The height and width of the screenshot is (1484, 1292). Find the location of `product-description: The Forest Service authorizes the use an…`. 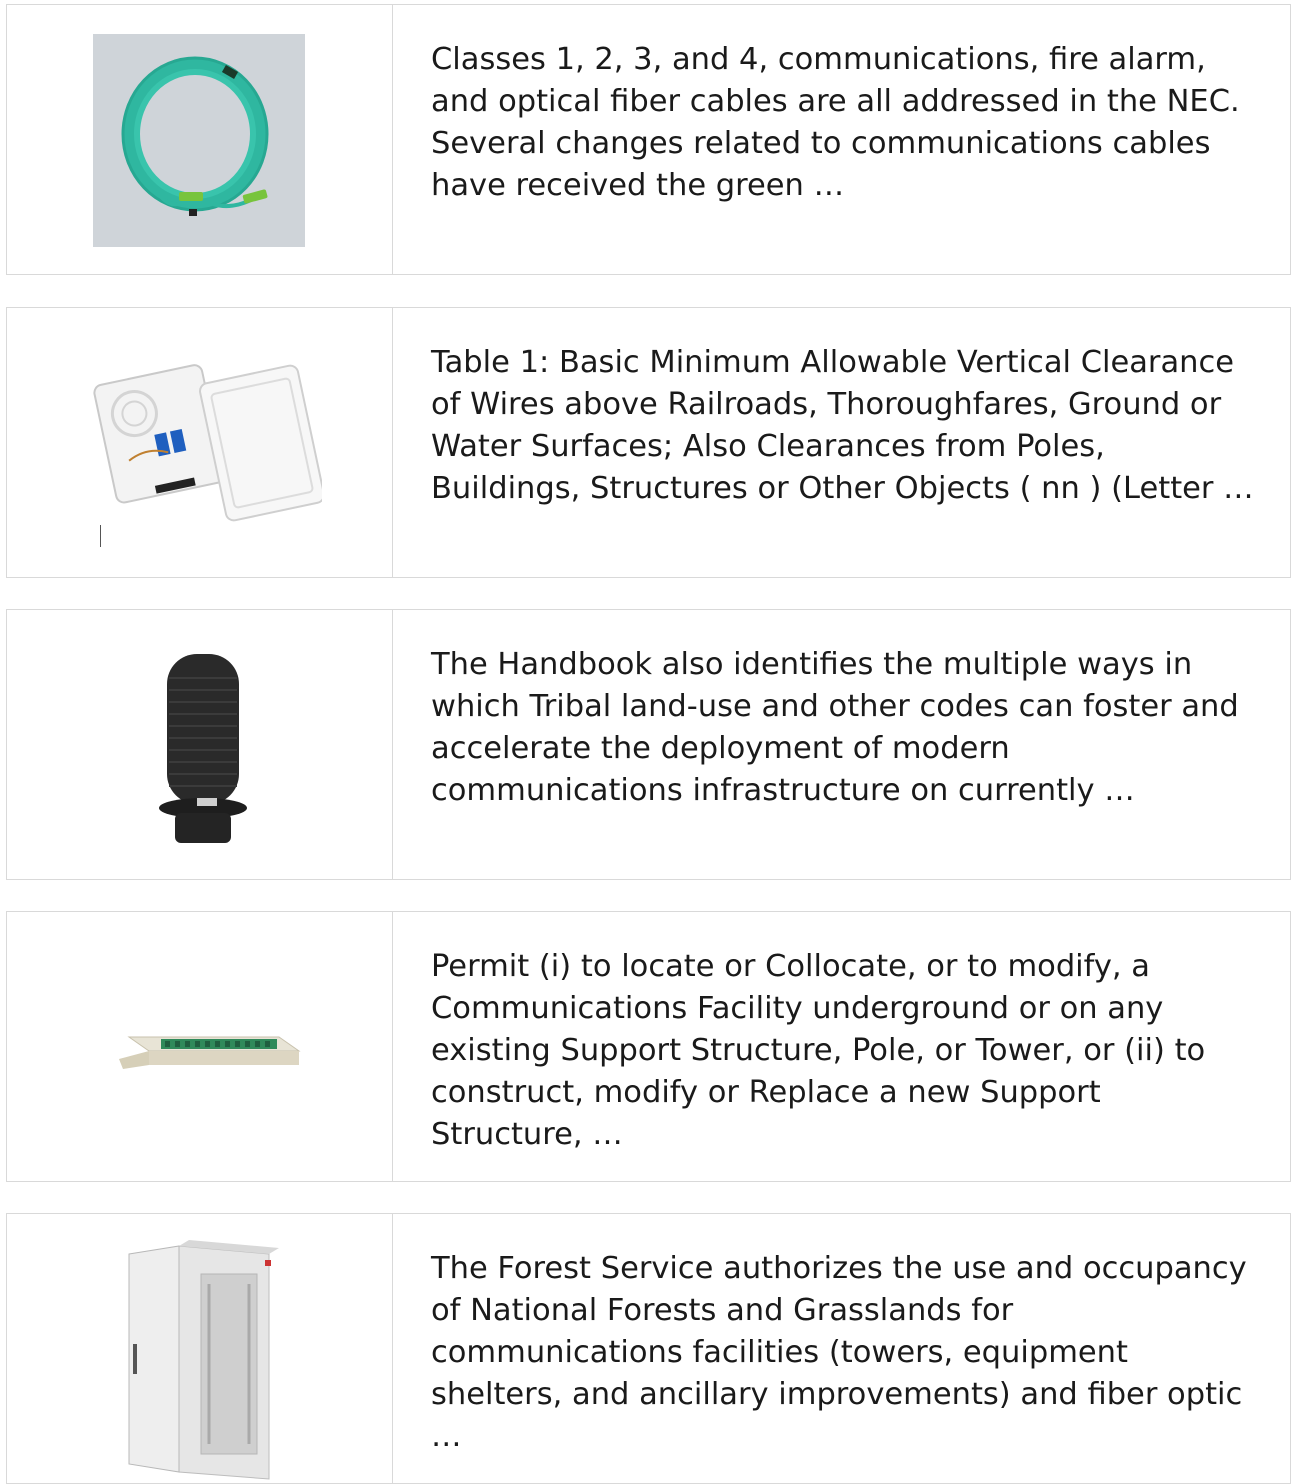

product-description: The Forest Service authorizes the use an… is located at coordinates (839, 1352).